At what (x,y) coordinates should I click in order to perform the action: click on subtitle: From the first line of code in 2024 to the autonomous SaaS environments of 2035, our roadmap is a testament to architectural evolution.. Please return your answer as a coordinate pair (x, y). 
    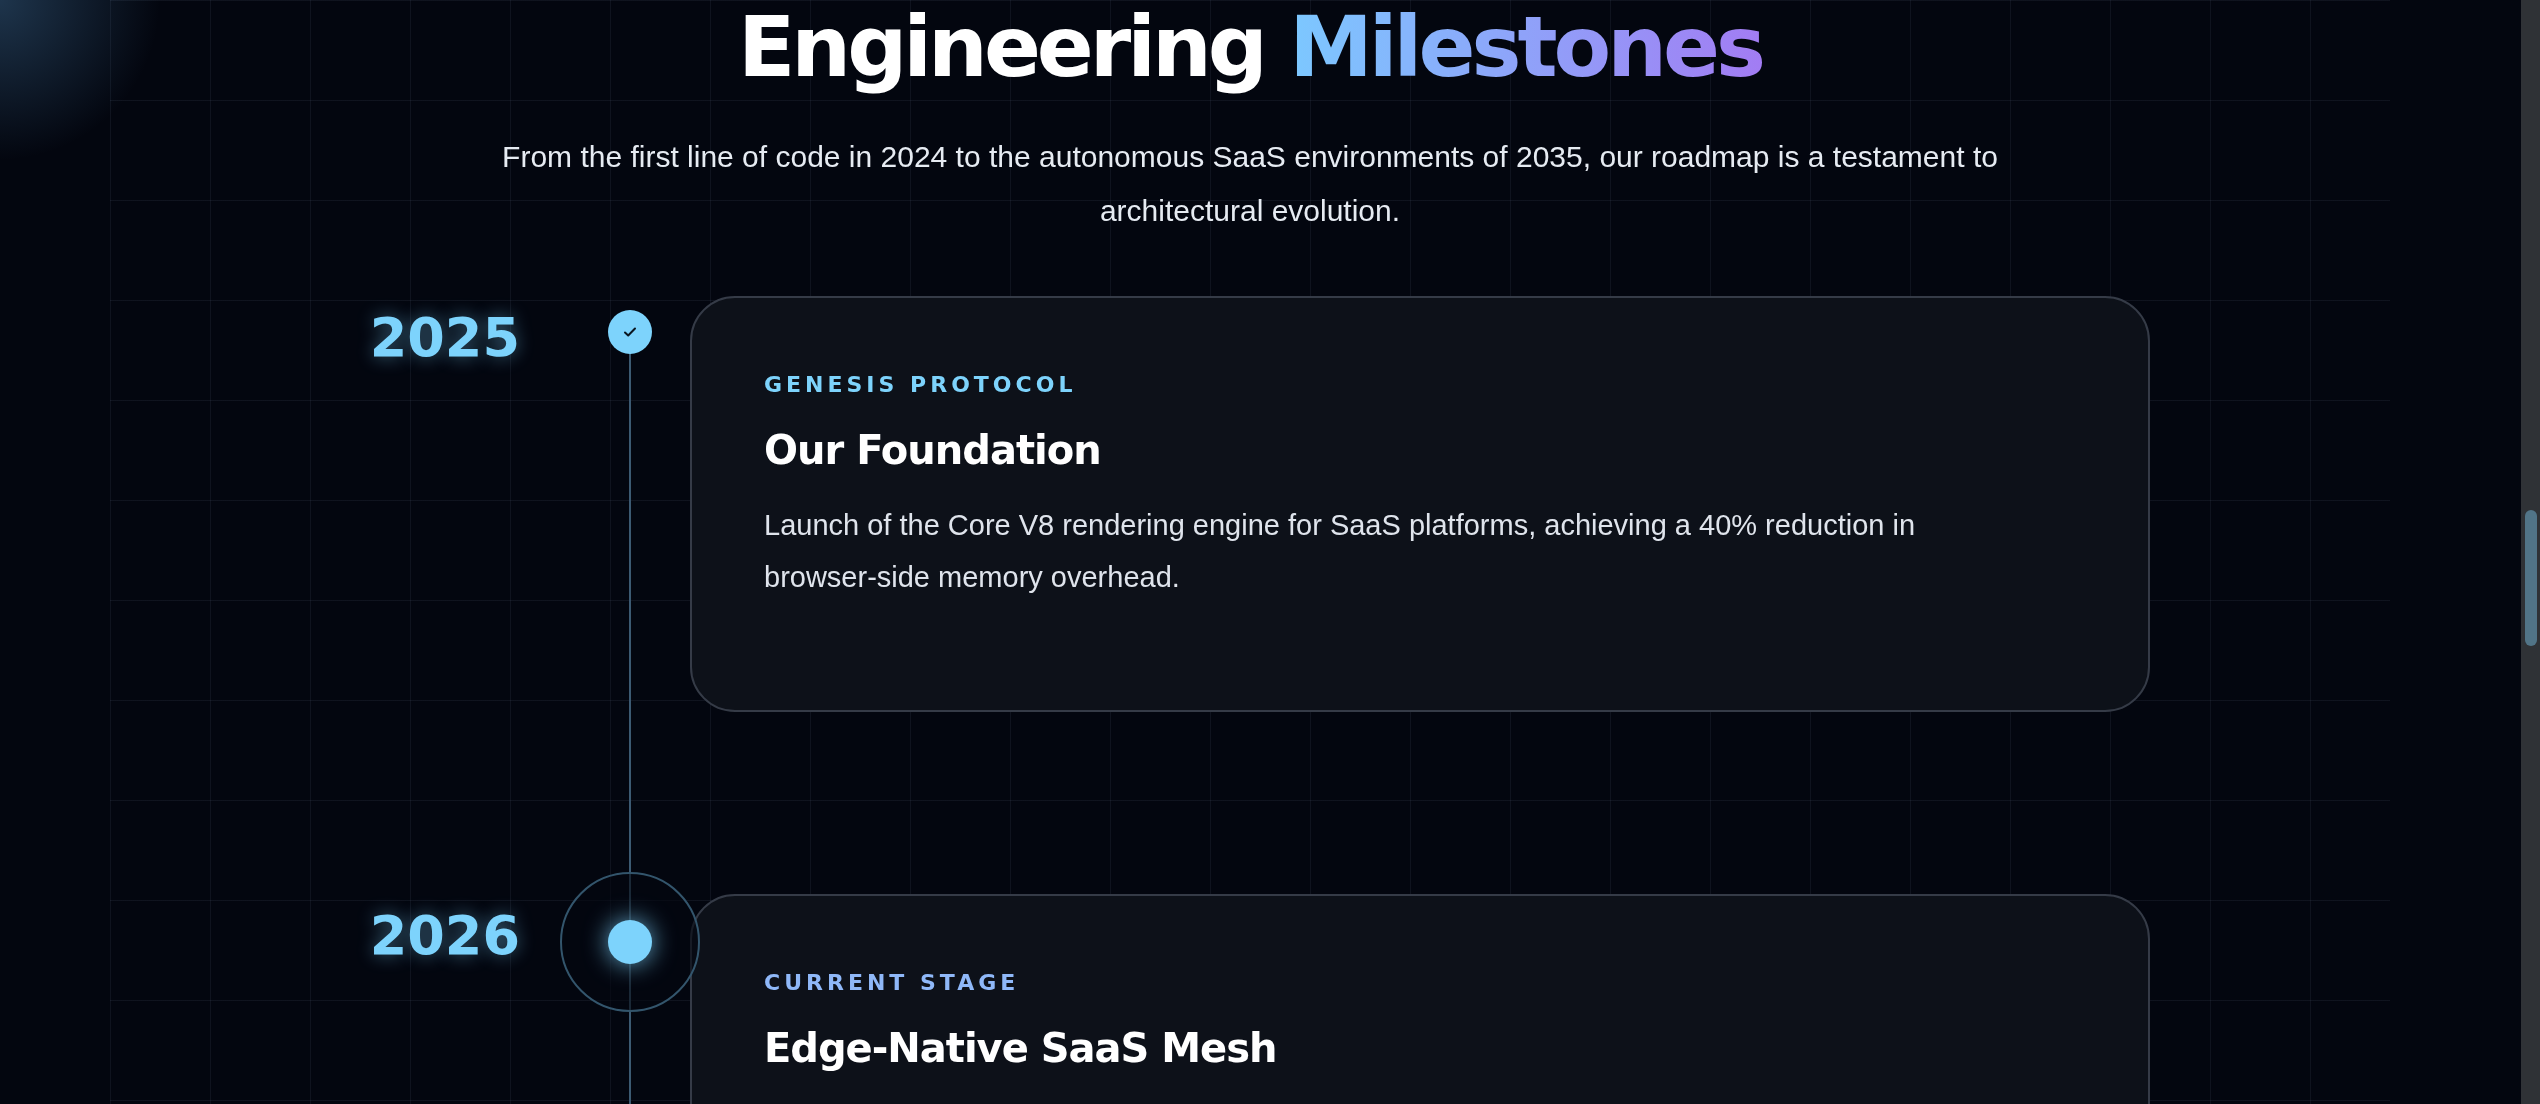
    Looking at the image, I should click on (1250, 184).